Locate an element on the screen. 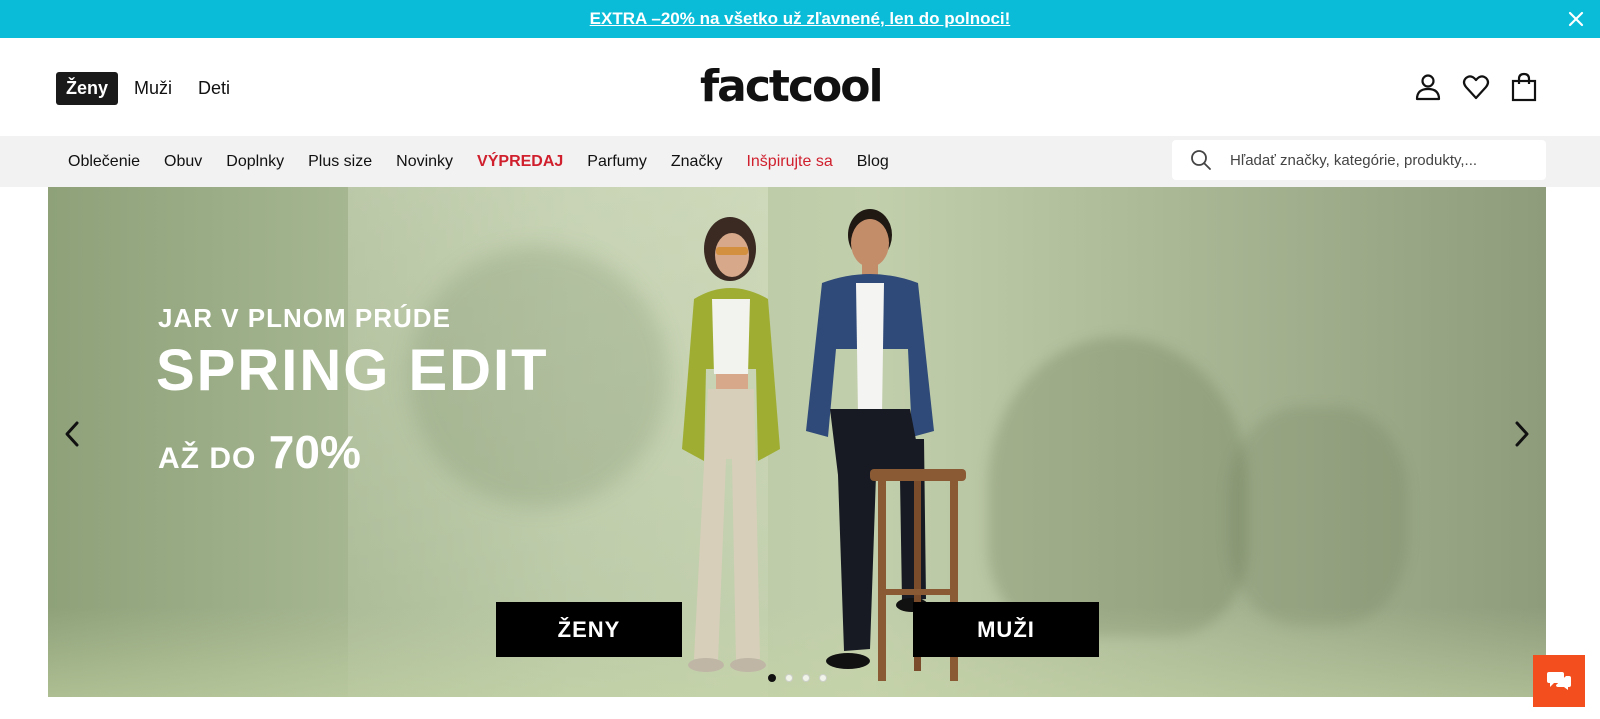 The height and width of the screenshot is (719, 1600). carousel-dots is located at coordinates (797, 678).